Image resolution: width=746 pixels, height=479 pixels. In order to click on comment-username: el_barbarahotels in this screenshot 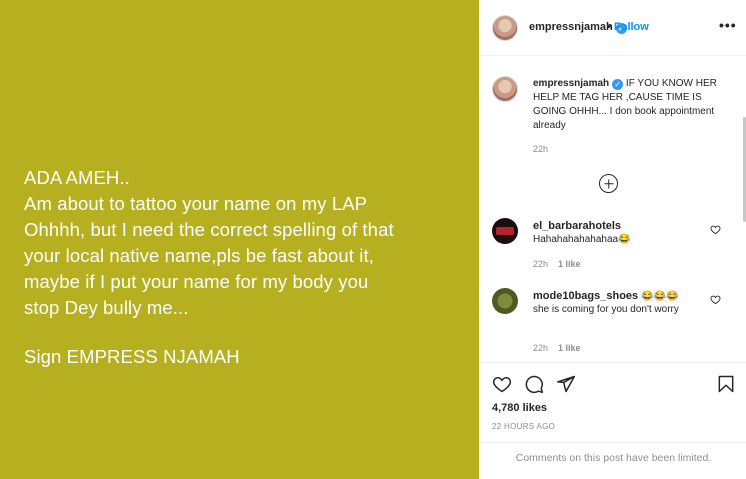, I will do `click(577, 226)`.